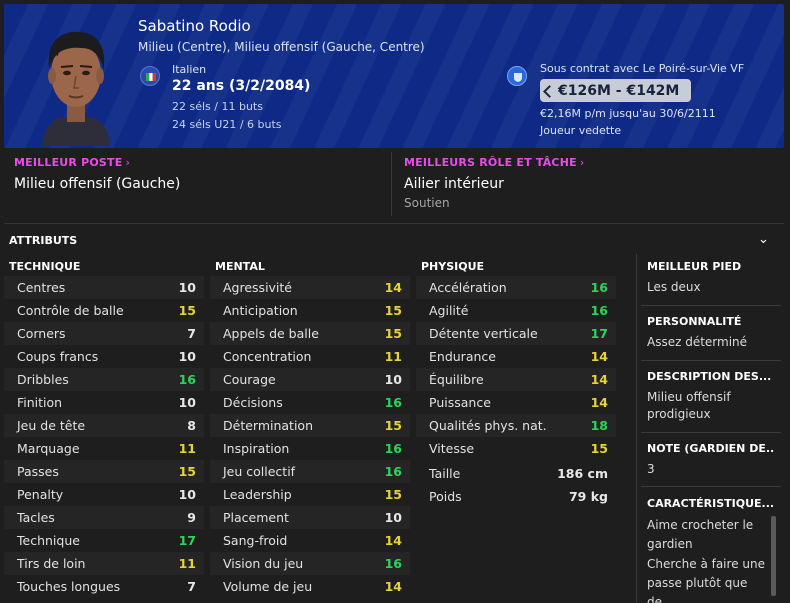 The height and width of the screenshot is (603, 790). I want to click on attribute-name: Contrôle de balle, so click(70, 310).